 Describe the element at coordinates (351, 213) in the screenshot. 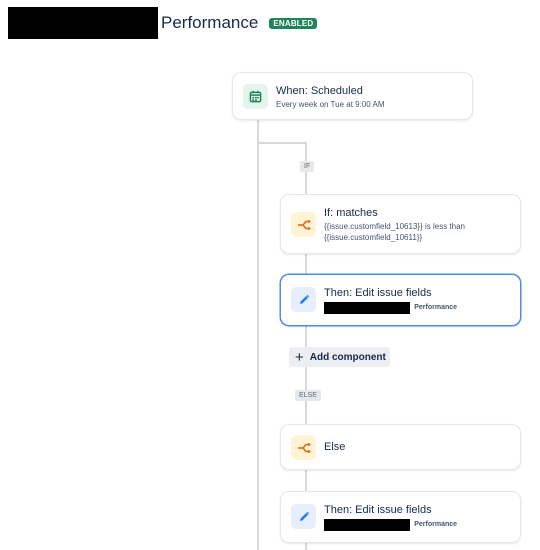

I see `condition-title: If: matches` at that location.